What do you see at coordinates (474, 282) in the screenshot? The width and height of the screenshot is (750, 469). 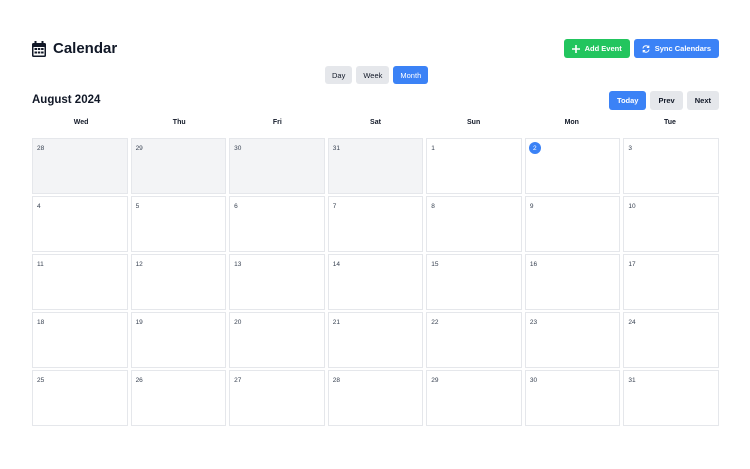 I see `day-cell: 15` at bounding box center [474, 282].